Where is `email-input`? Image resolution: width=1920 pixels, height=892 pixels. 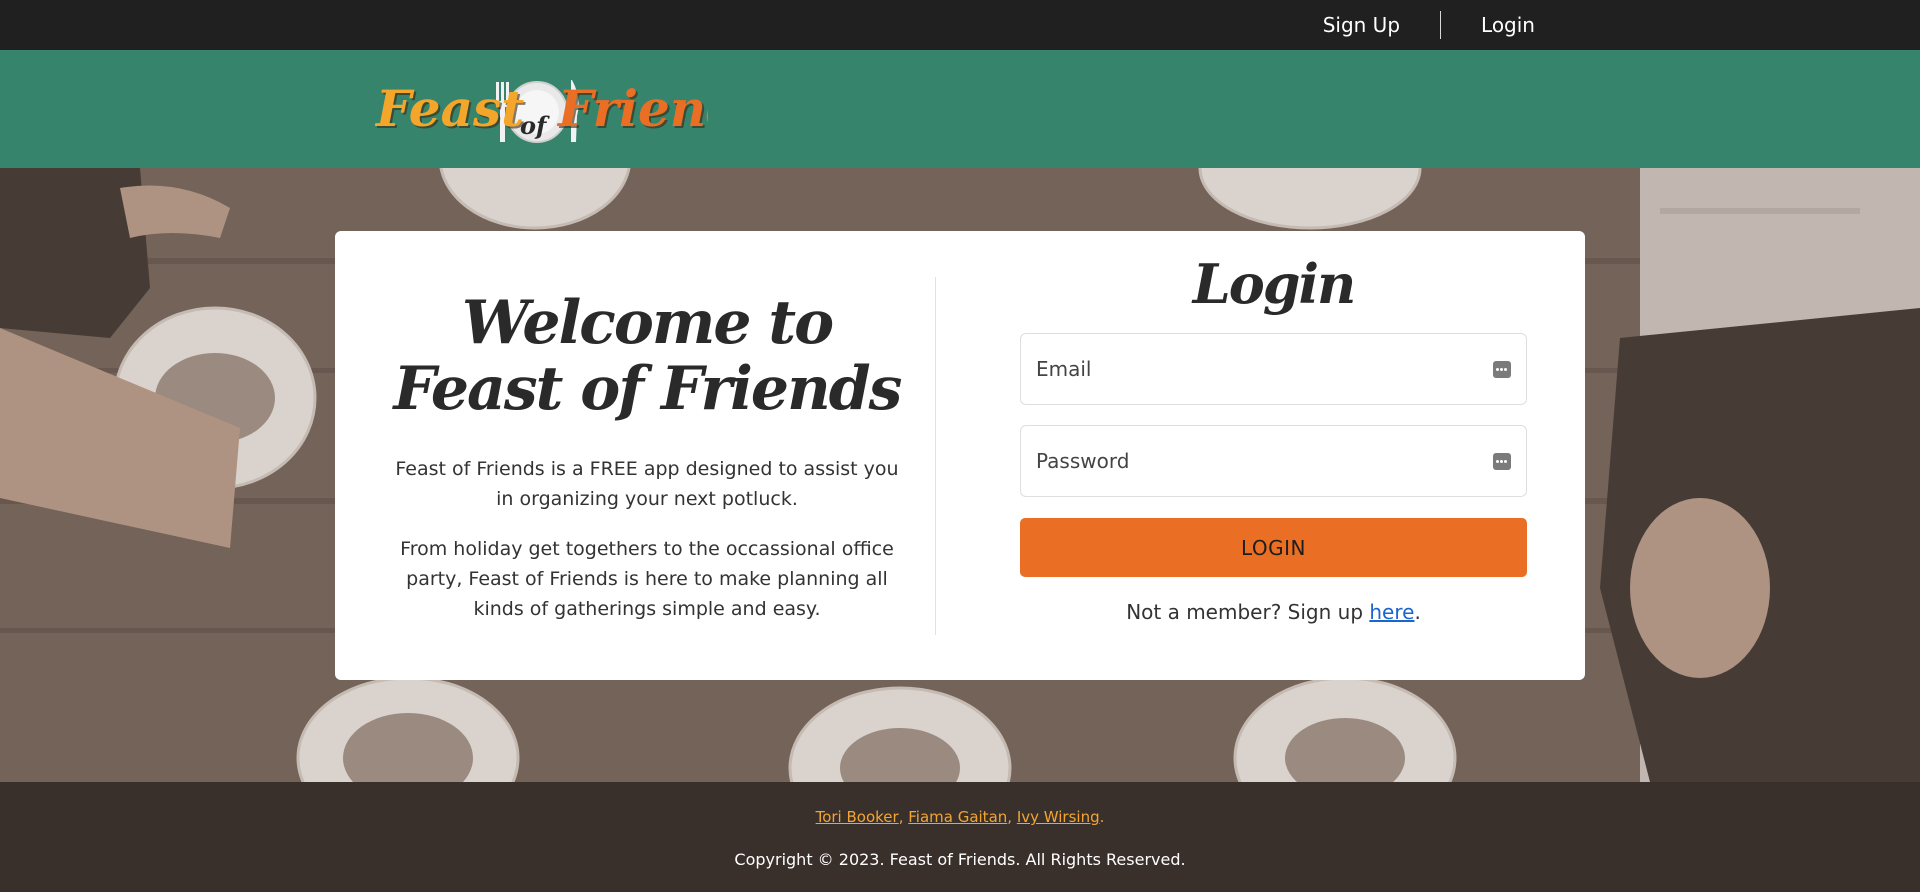
email-input is located at coordinates (1273, 369).